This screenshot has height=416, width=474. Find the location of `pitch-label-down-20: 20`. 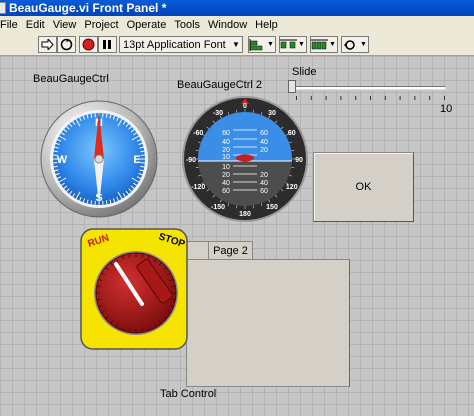

pitch-label-down-20: 20 is located at coordinates (226, 175).